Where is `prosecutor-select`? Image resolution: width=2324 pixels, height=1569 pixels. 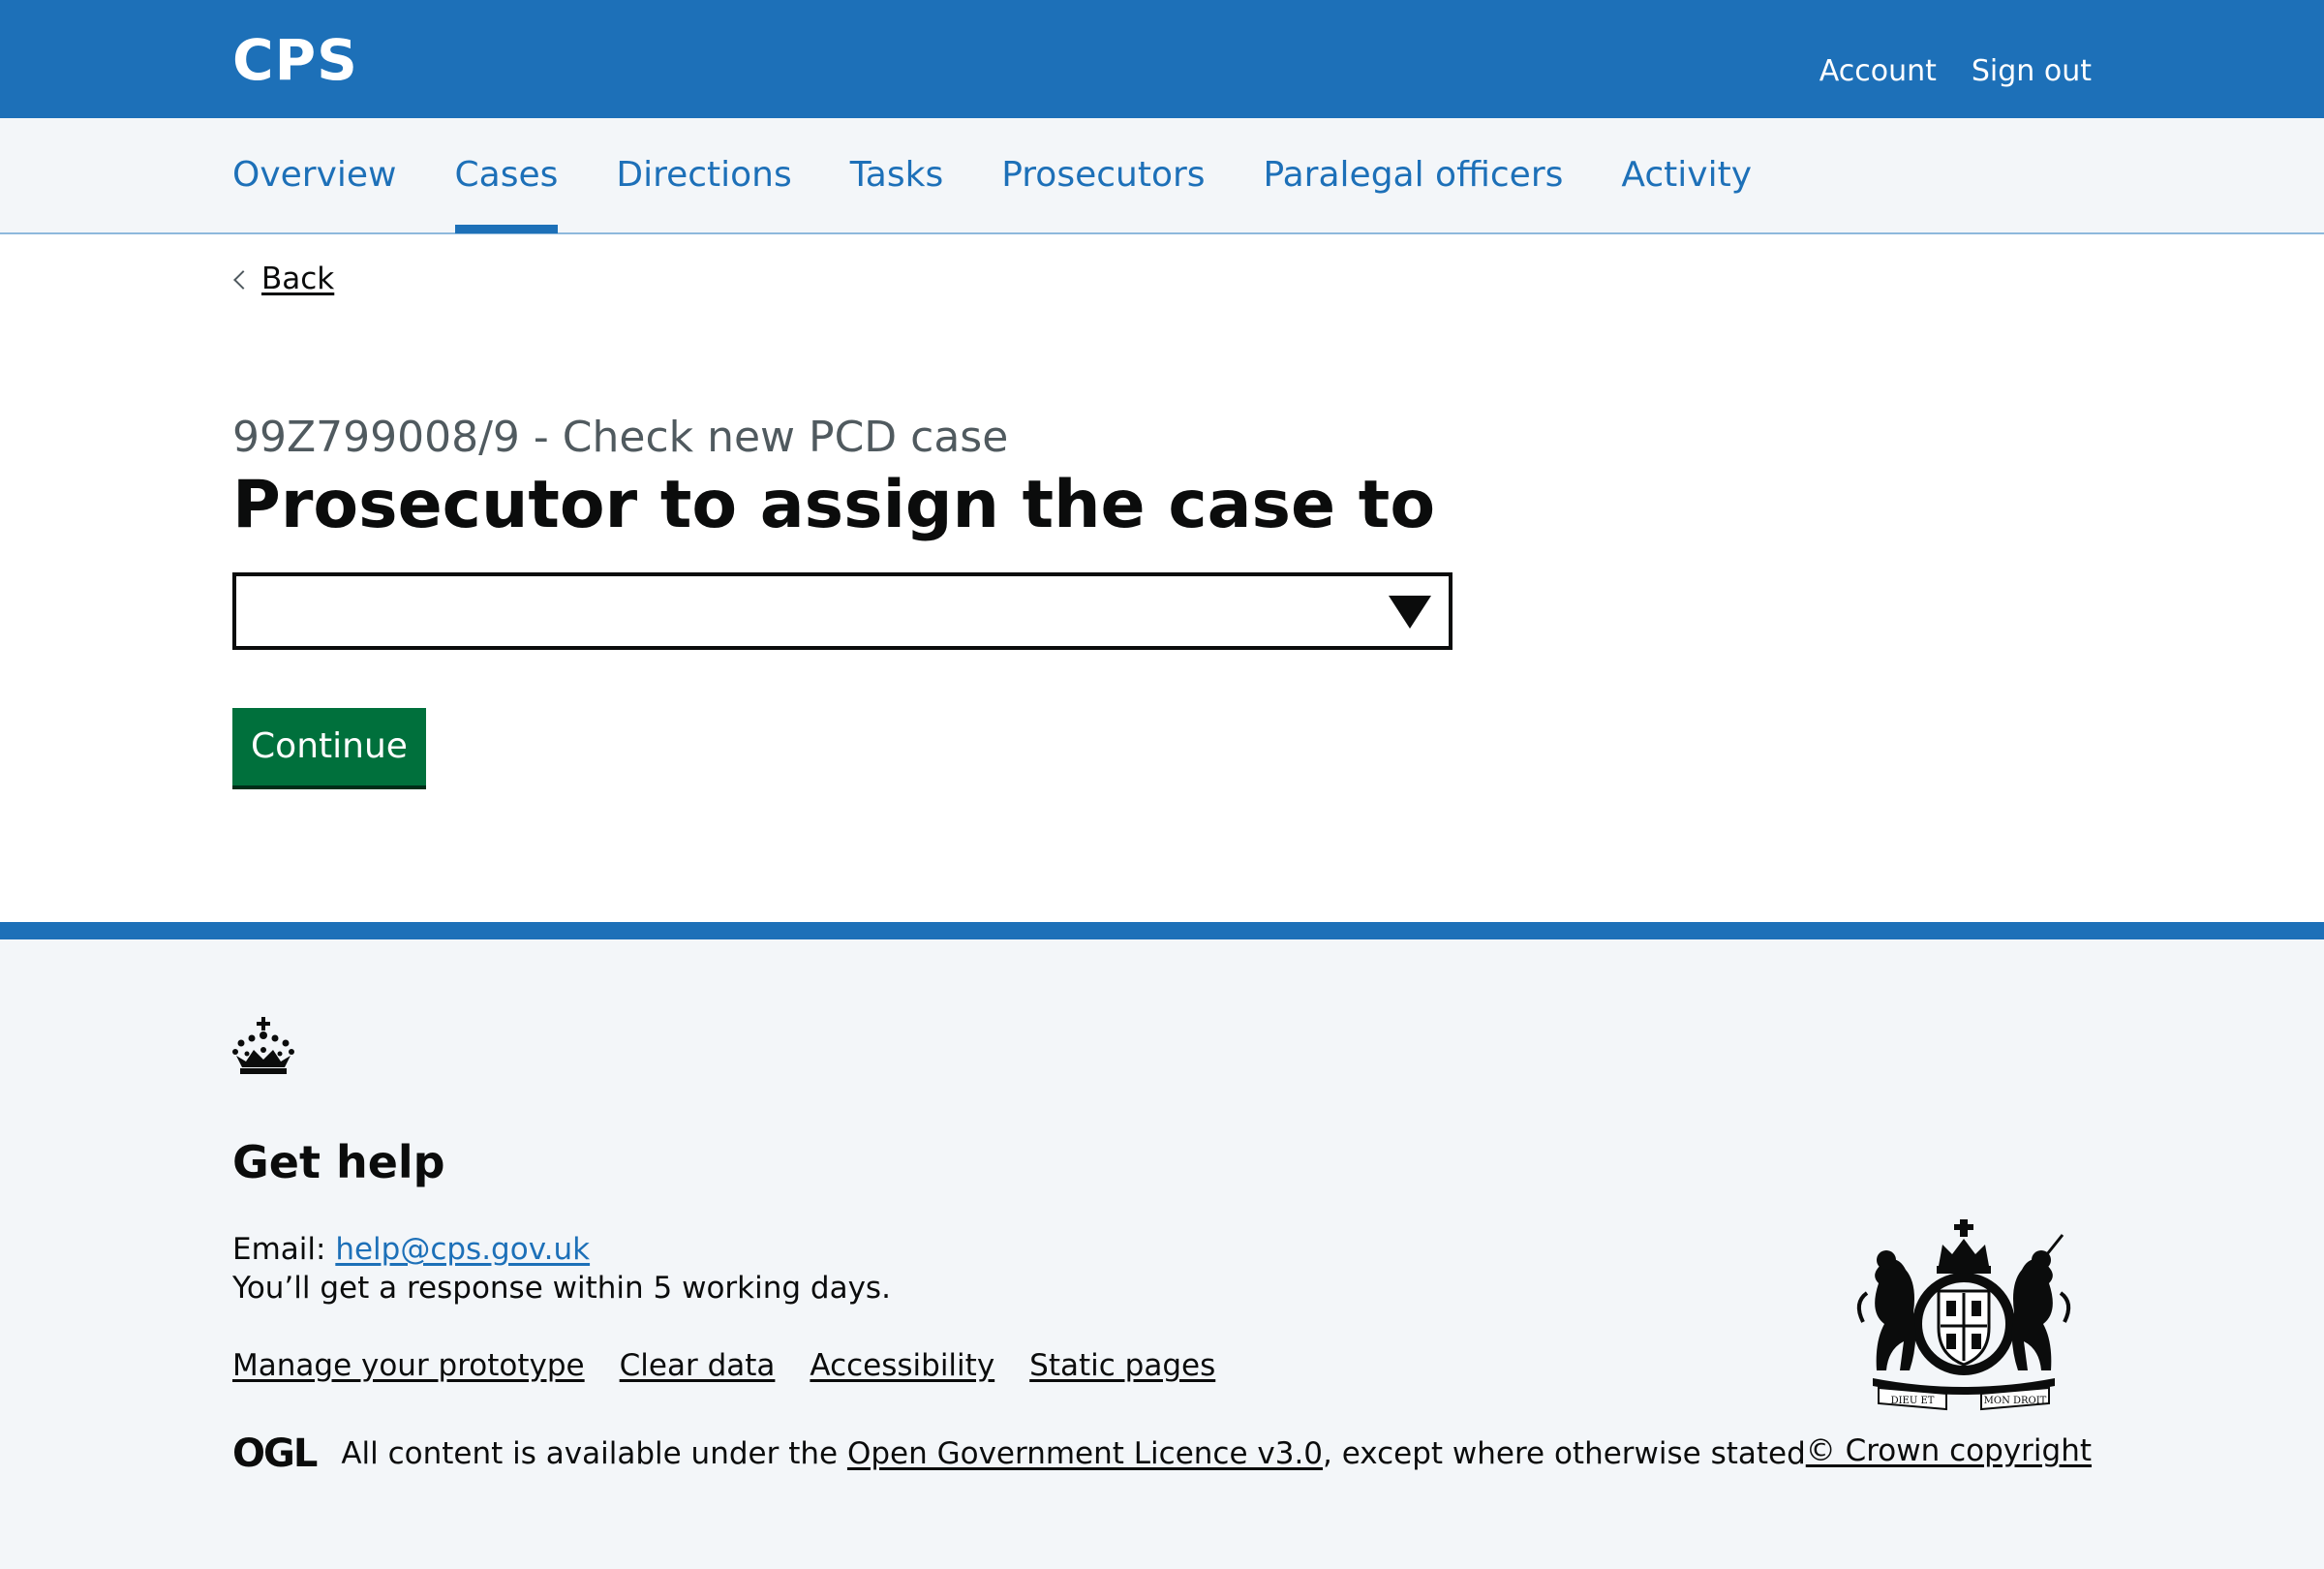 prosecutor-select is located at coordinates (842, 611).